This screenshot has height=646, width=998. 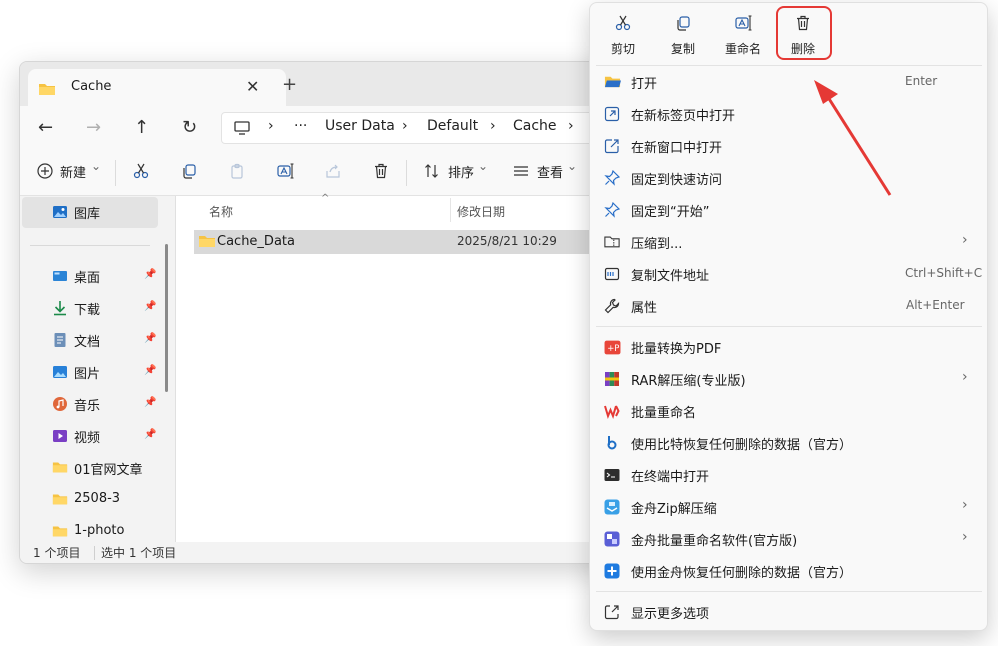 What do you see at coordinates (788, 612) in the screenshot?
I see `menu-item-show-more: 显示更多选项` at bounding box center [788, 612].